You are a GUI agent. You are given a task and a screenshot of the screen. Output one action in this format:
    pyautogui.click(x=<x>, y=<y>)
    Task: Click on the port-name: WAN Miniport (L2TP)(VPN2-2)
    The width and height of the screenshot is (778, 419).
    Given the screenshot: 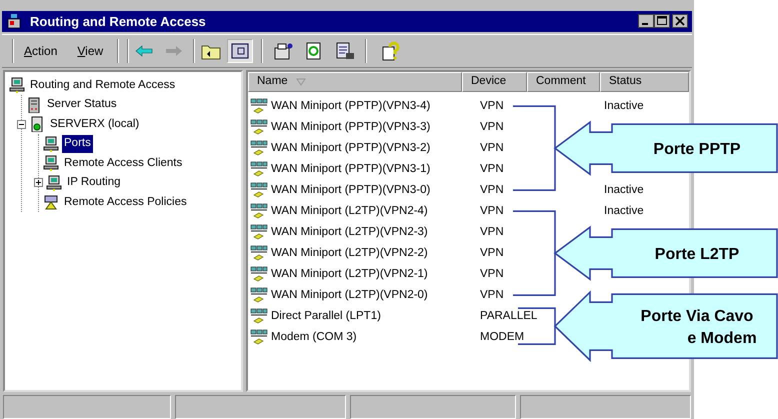 What is the action you would take?
    pyautogui.click(x=349, y=253)
    